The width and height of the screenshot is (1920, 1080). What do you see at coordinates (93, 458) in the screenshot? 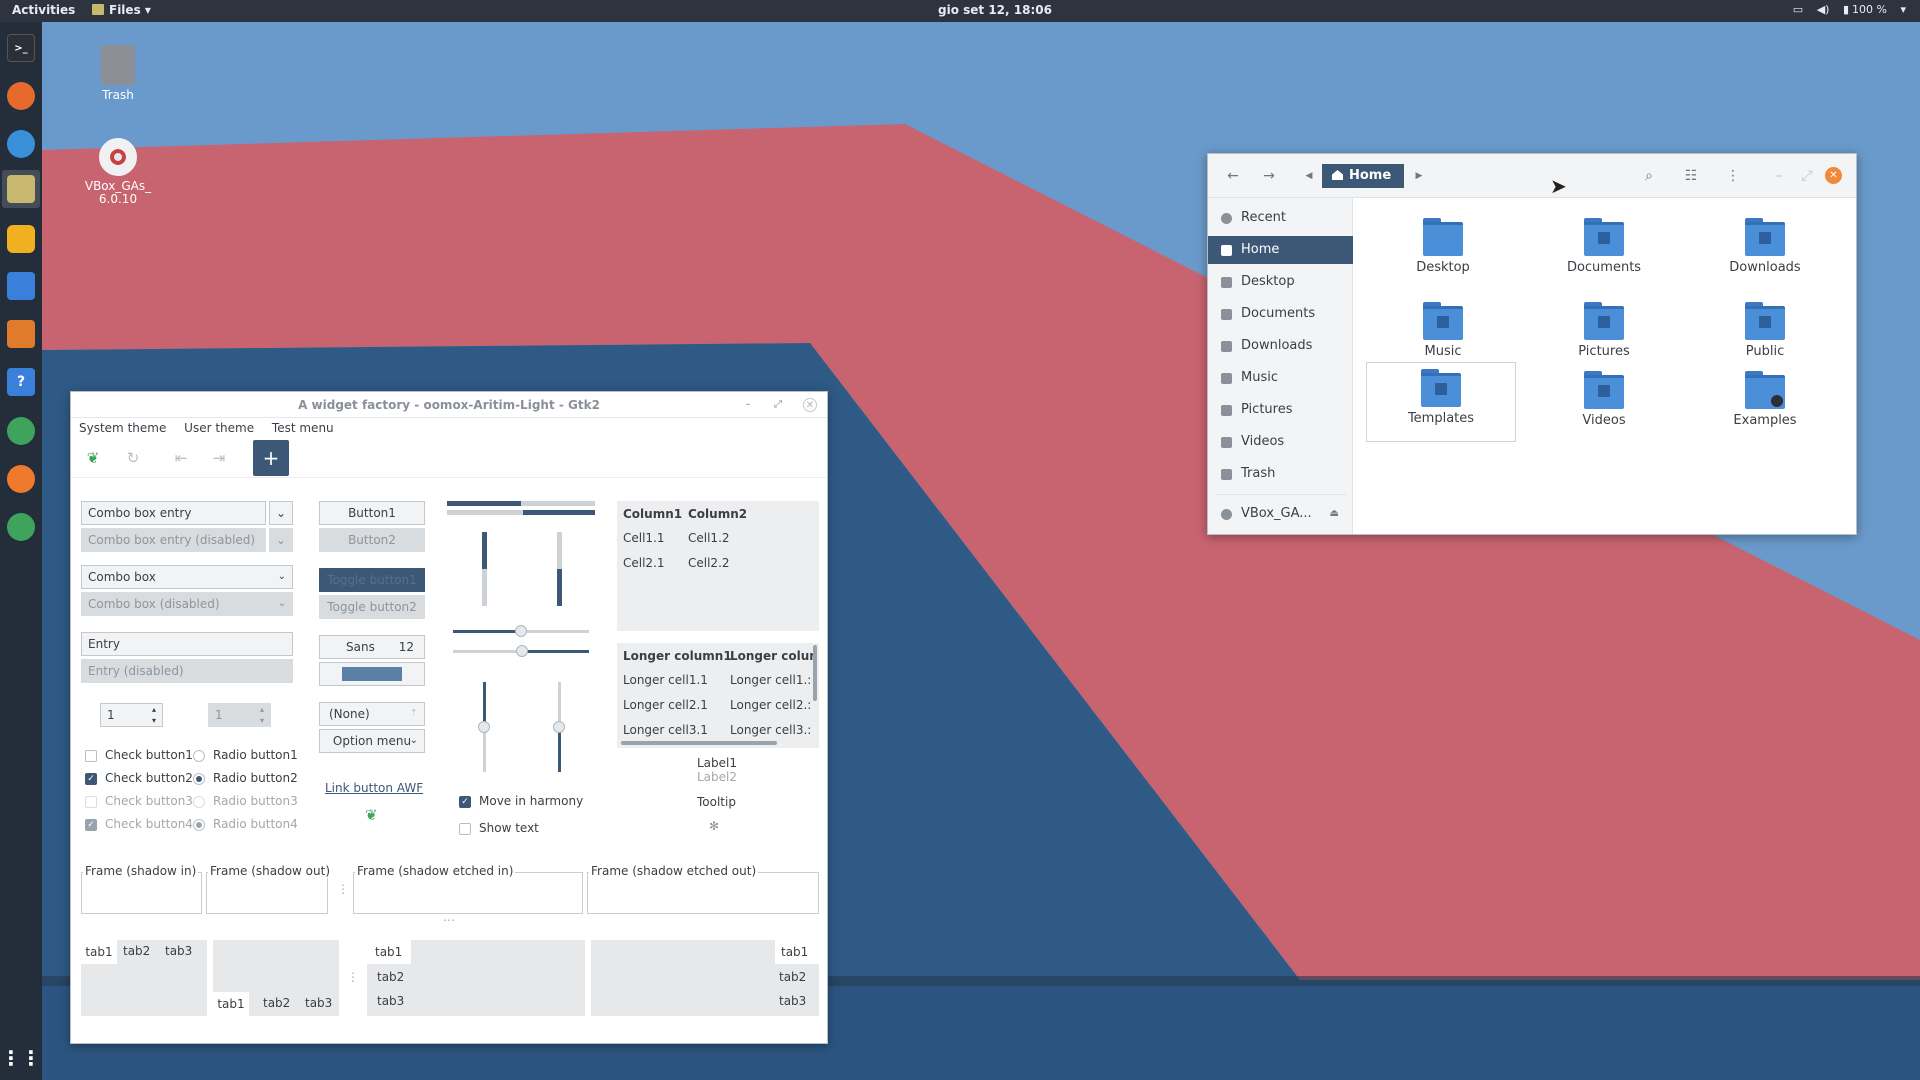
I see `gimp-logo-icon: ❦` at bounding box center [93, 458].